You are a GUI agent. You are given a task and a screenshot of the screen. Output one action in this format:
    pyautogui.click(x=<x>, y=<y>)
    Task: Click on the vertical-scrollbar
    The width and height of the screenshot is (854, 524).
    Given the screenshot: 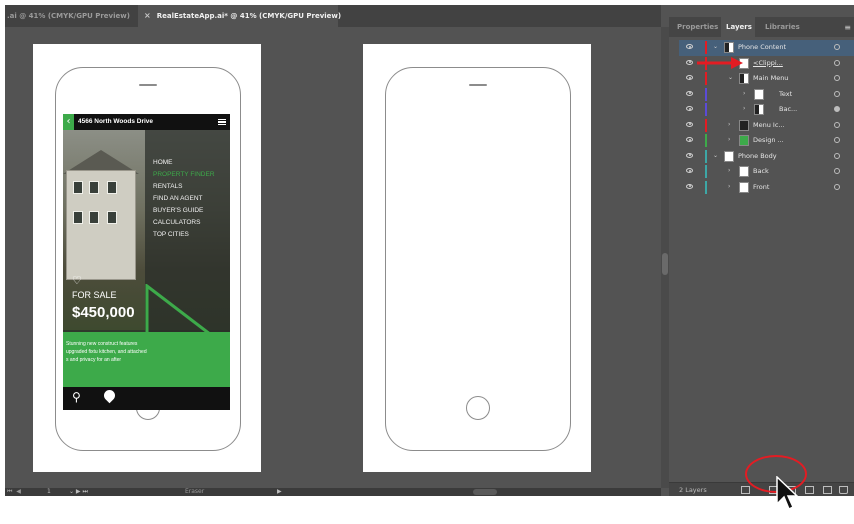 What is the action you would take?
    pyautogui.click(x=665, y=257)
    